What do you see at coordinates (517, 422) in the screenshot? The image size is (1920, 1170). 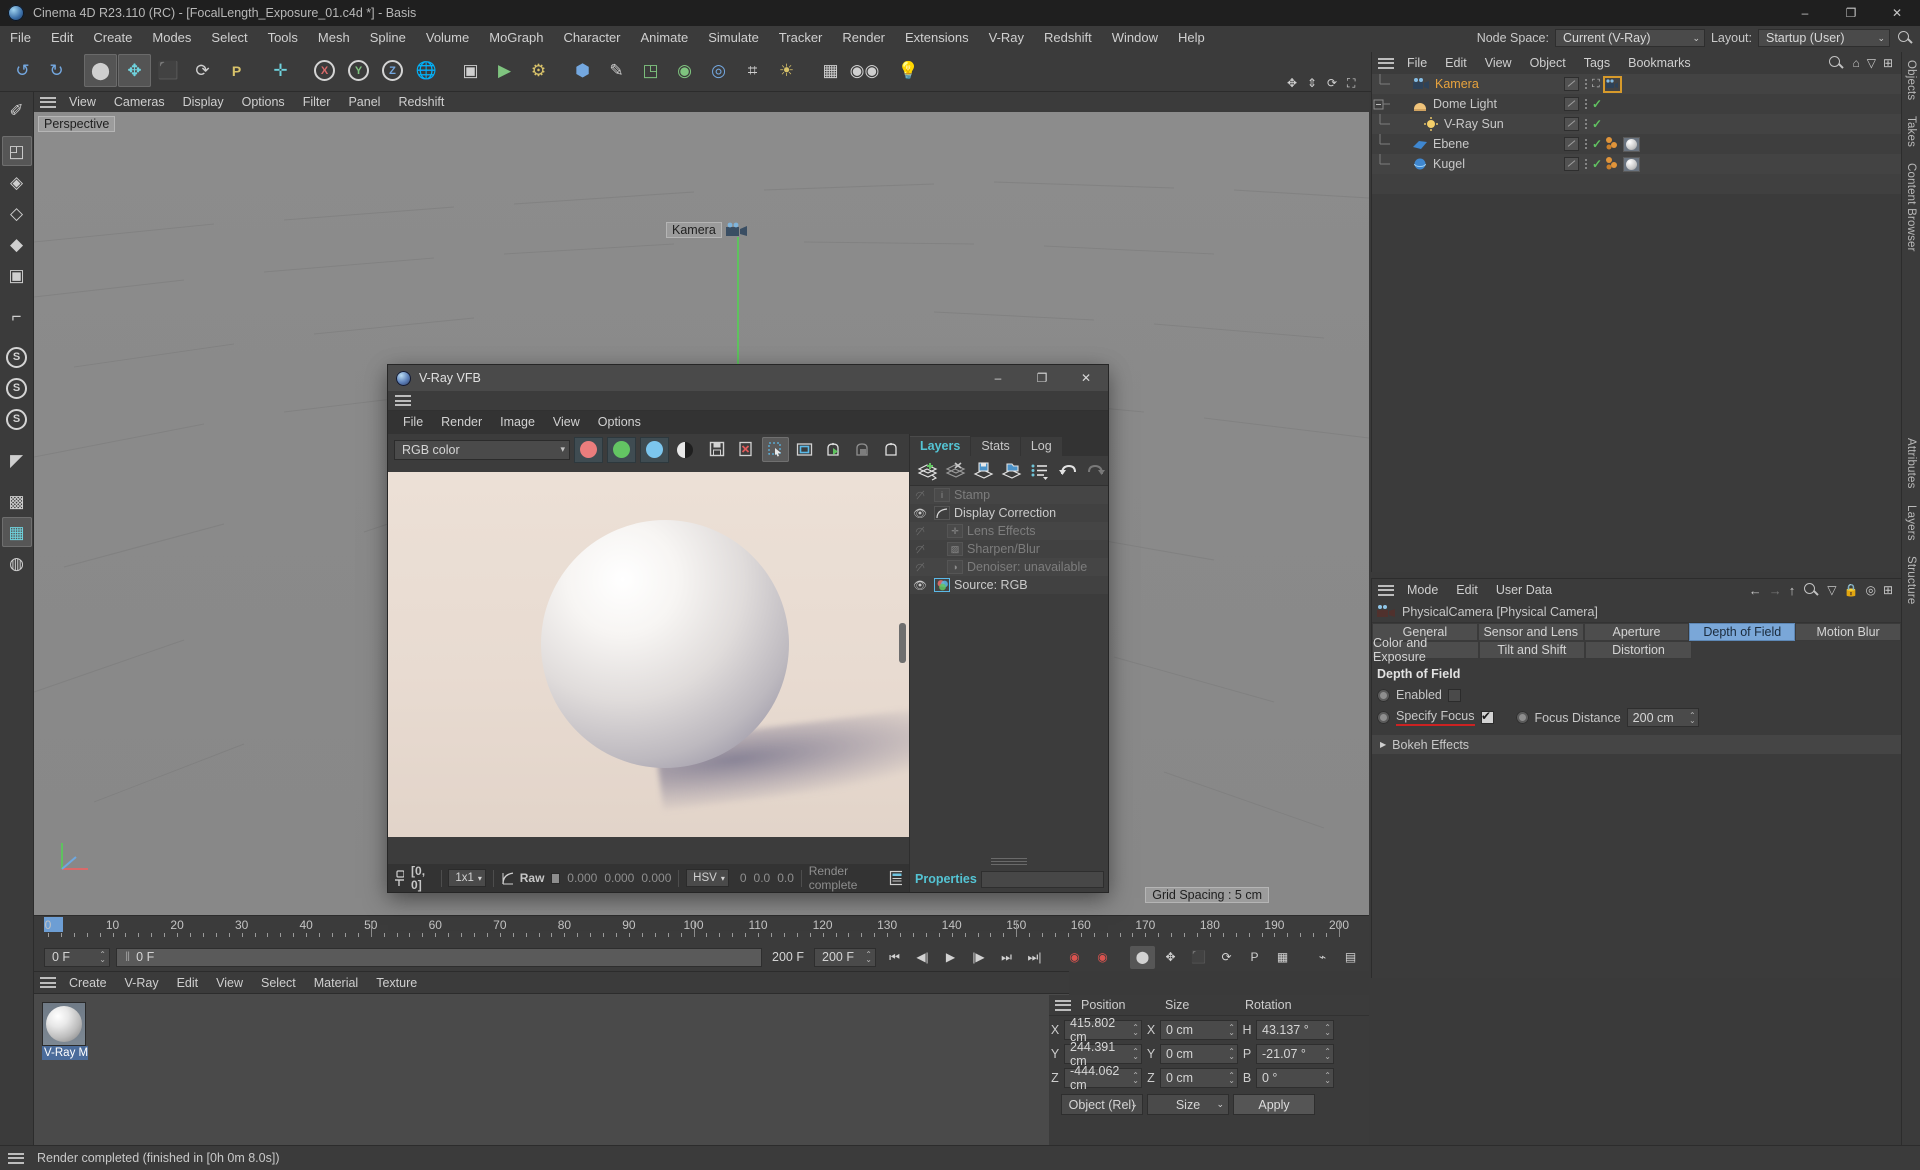 I see `vfb-menu-image: Image` at bounding box center [517, 422].